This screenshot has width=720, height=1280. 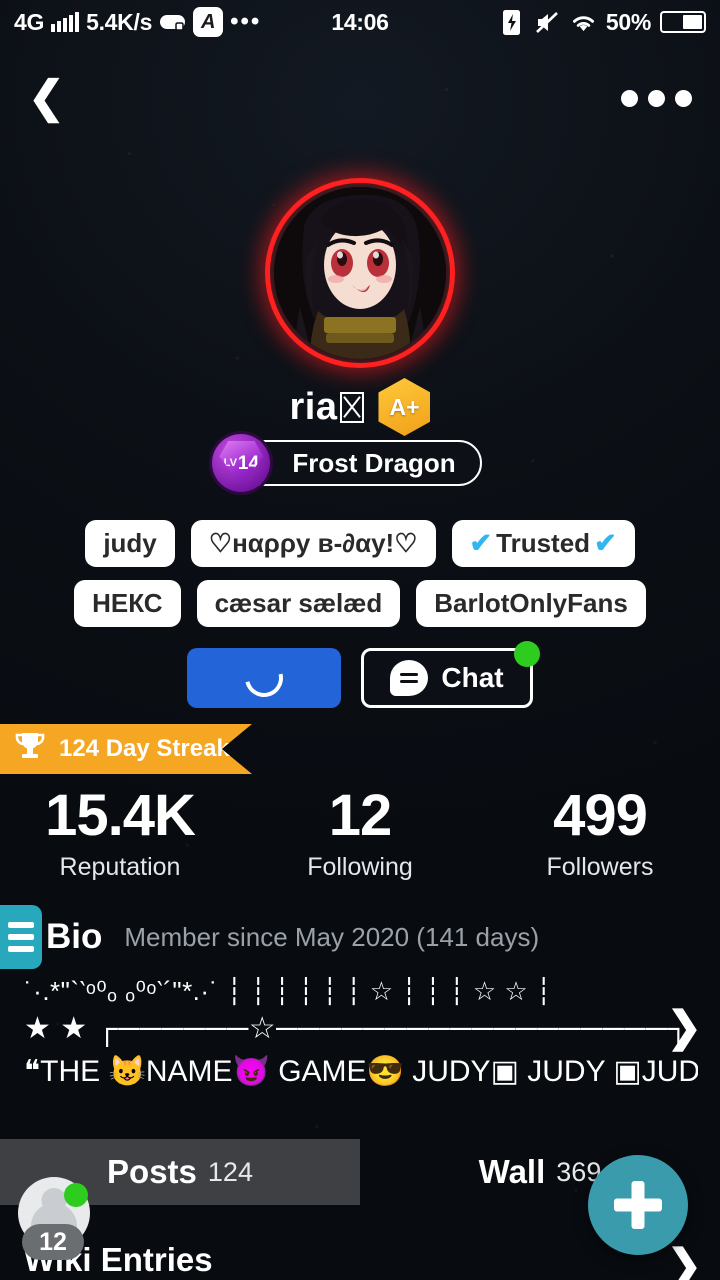 What do you see at coordinates (602, 22) in the screenshot?
I see `status-bar-right: 50%` at bounding box center [602, 22].